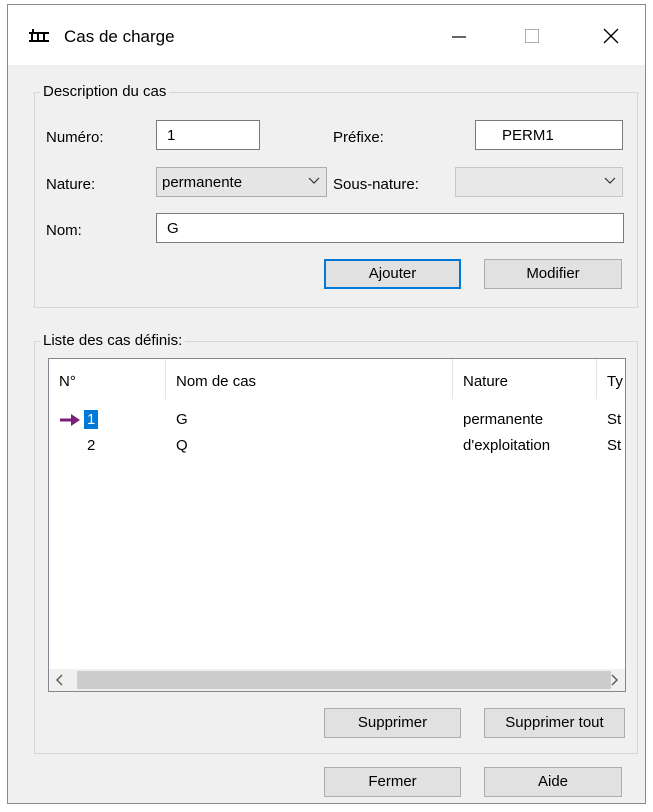  I want to click on horizontal-scrollbar, so click(337, 680).